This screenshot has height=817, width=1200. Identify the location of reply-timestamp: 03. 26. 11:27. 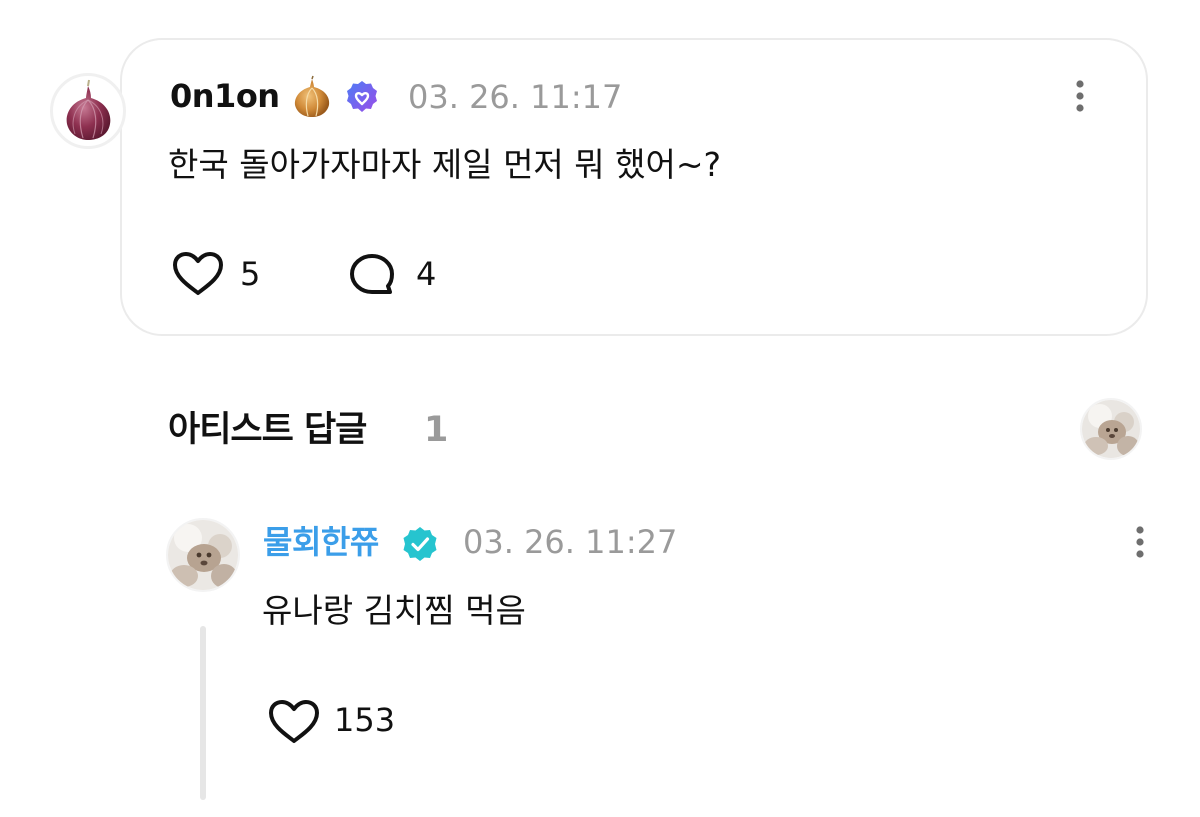
(570, 542).